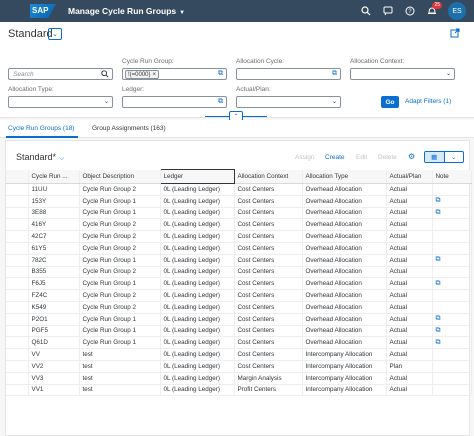 This screenshot has width=474, height=436. Describe the element at coordinates (41, 128) in the screenshot. I see `tab-cycle-run-groups: Cycle Run Groups (18)` at that location.